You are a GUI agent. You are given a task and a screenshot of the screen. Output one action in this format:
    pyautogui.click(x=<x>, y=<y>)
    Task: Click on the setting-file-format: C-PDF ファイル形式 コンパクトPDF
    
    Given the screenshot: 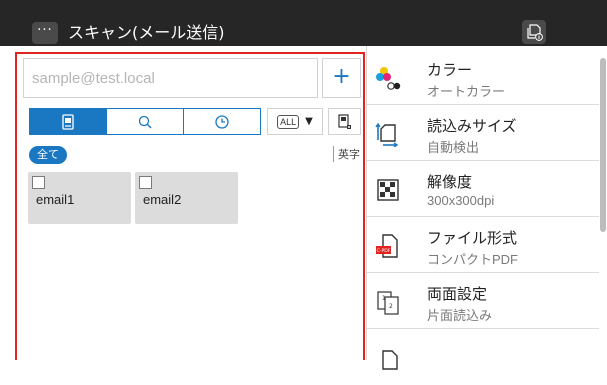 What is the action you would take?
    pyautogui.click(x=483, y=245)
    